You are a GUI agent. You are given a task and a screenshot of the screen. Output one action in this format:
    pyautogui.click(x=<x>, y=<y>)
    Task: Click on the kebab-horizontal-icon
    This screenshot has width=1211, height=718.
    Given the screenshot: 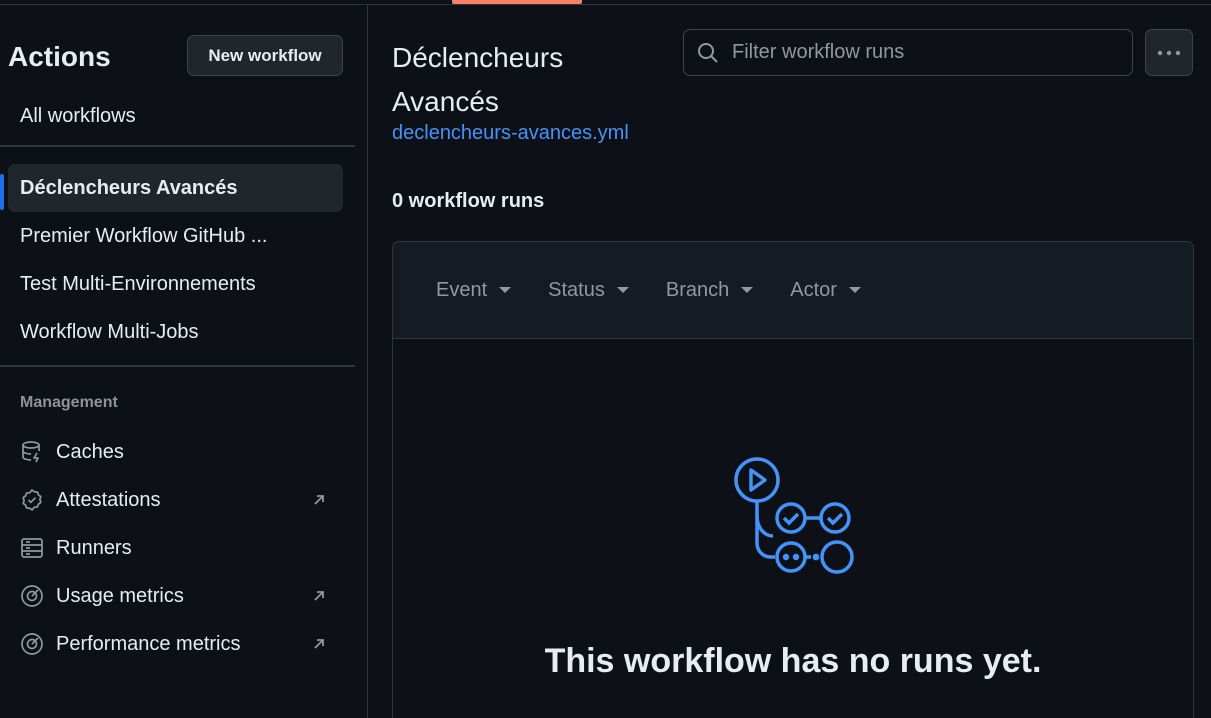 What is the action you would take?
    pyautogui.click(x=1169, y=53)
    